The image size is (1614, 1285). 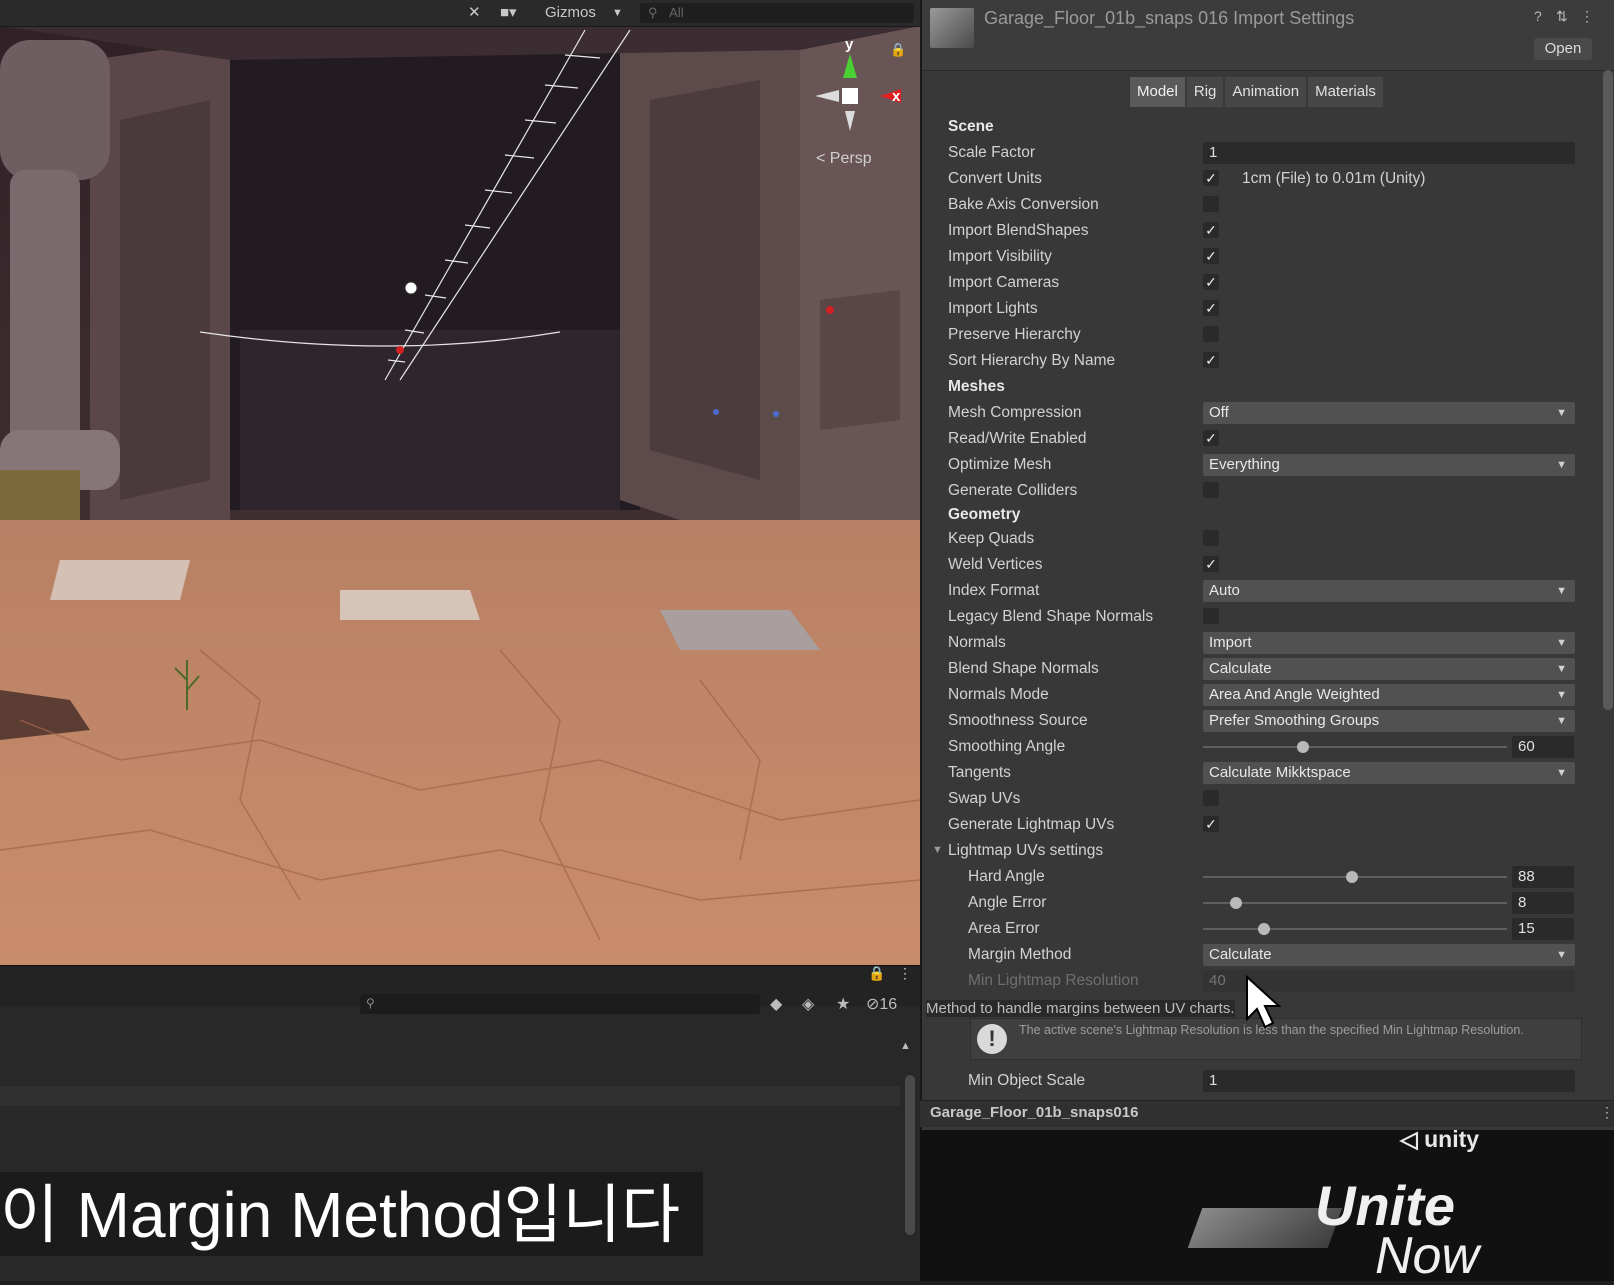 What do you see at coordinates (1205, 92) in the screenshot?
I see `tab-rig: Rig` at bounding box center [1205, 92].